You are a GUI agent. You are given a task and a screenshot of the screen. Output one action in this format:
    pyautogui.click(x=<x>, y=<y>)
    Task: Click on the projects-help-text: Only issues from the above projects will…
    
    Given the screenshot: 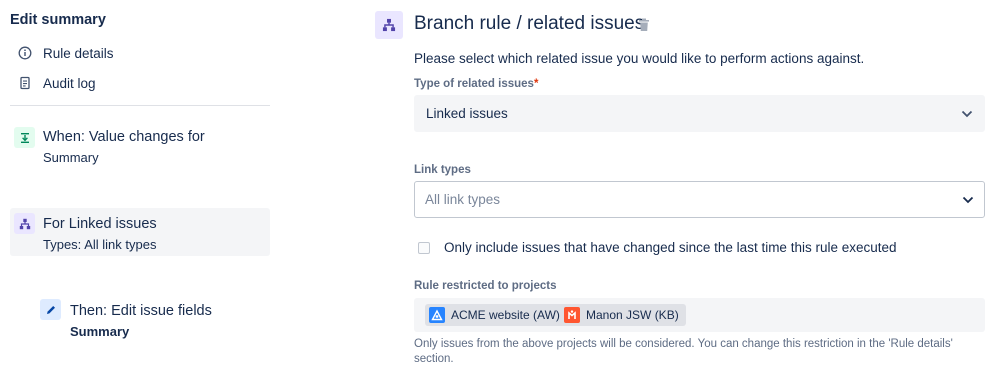 What is the action you would take?
    pyautogui.click(x=683, y=351)
    